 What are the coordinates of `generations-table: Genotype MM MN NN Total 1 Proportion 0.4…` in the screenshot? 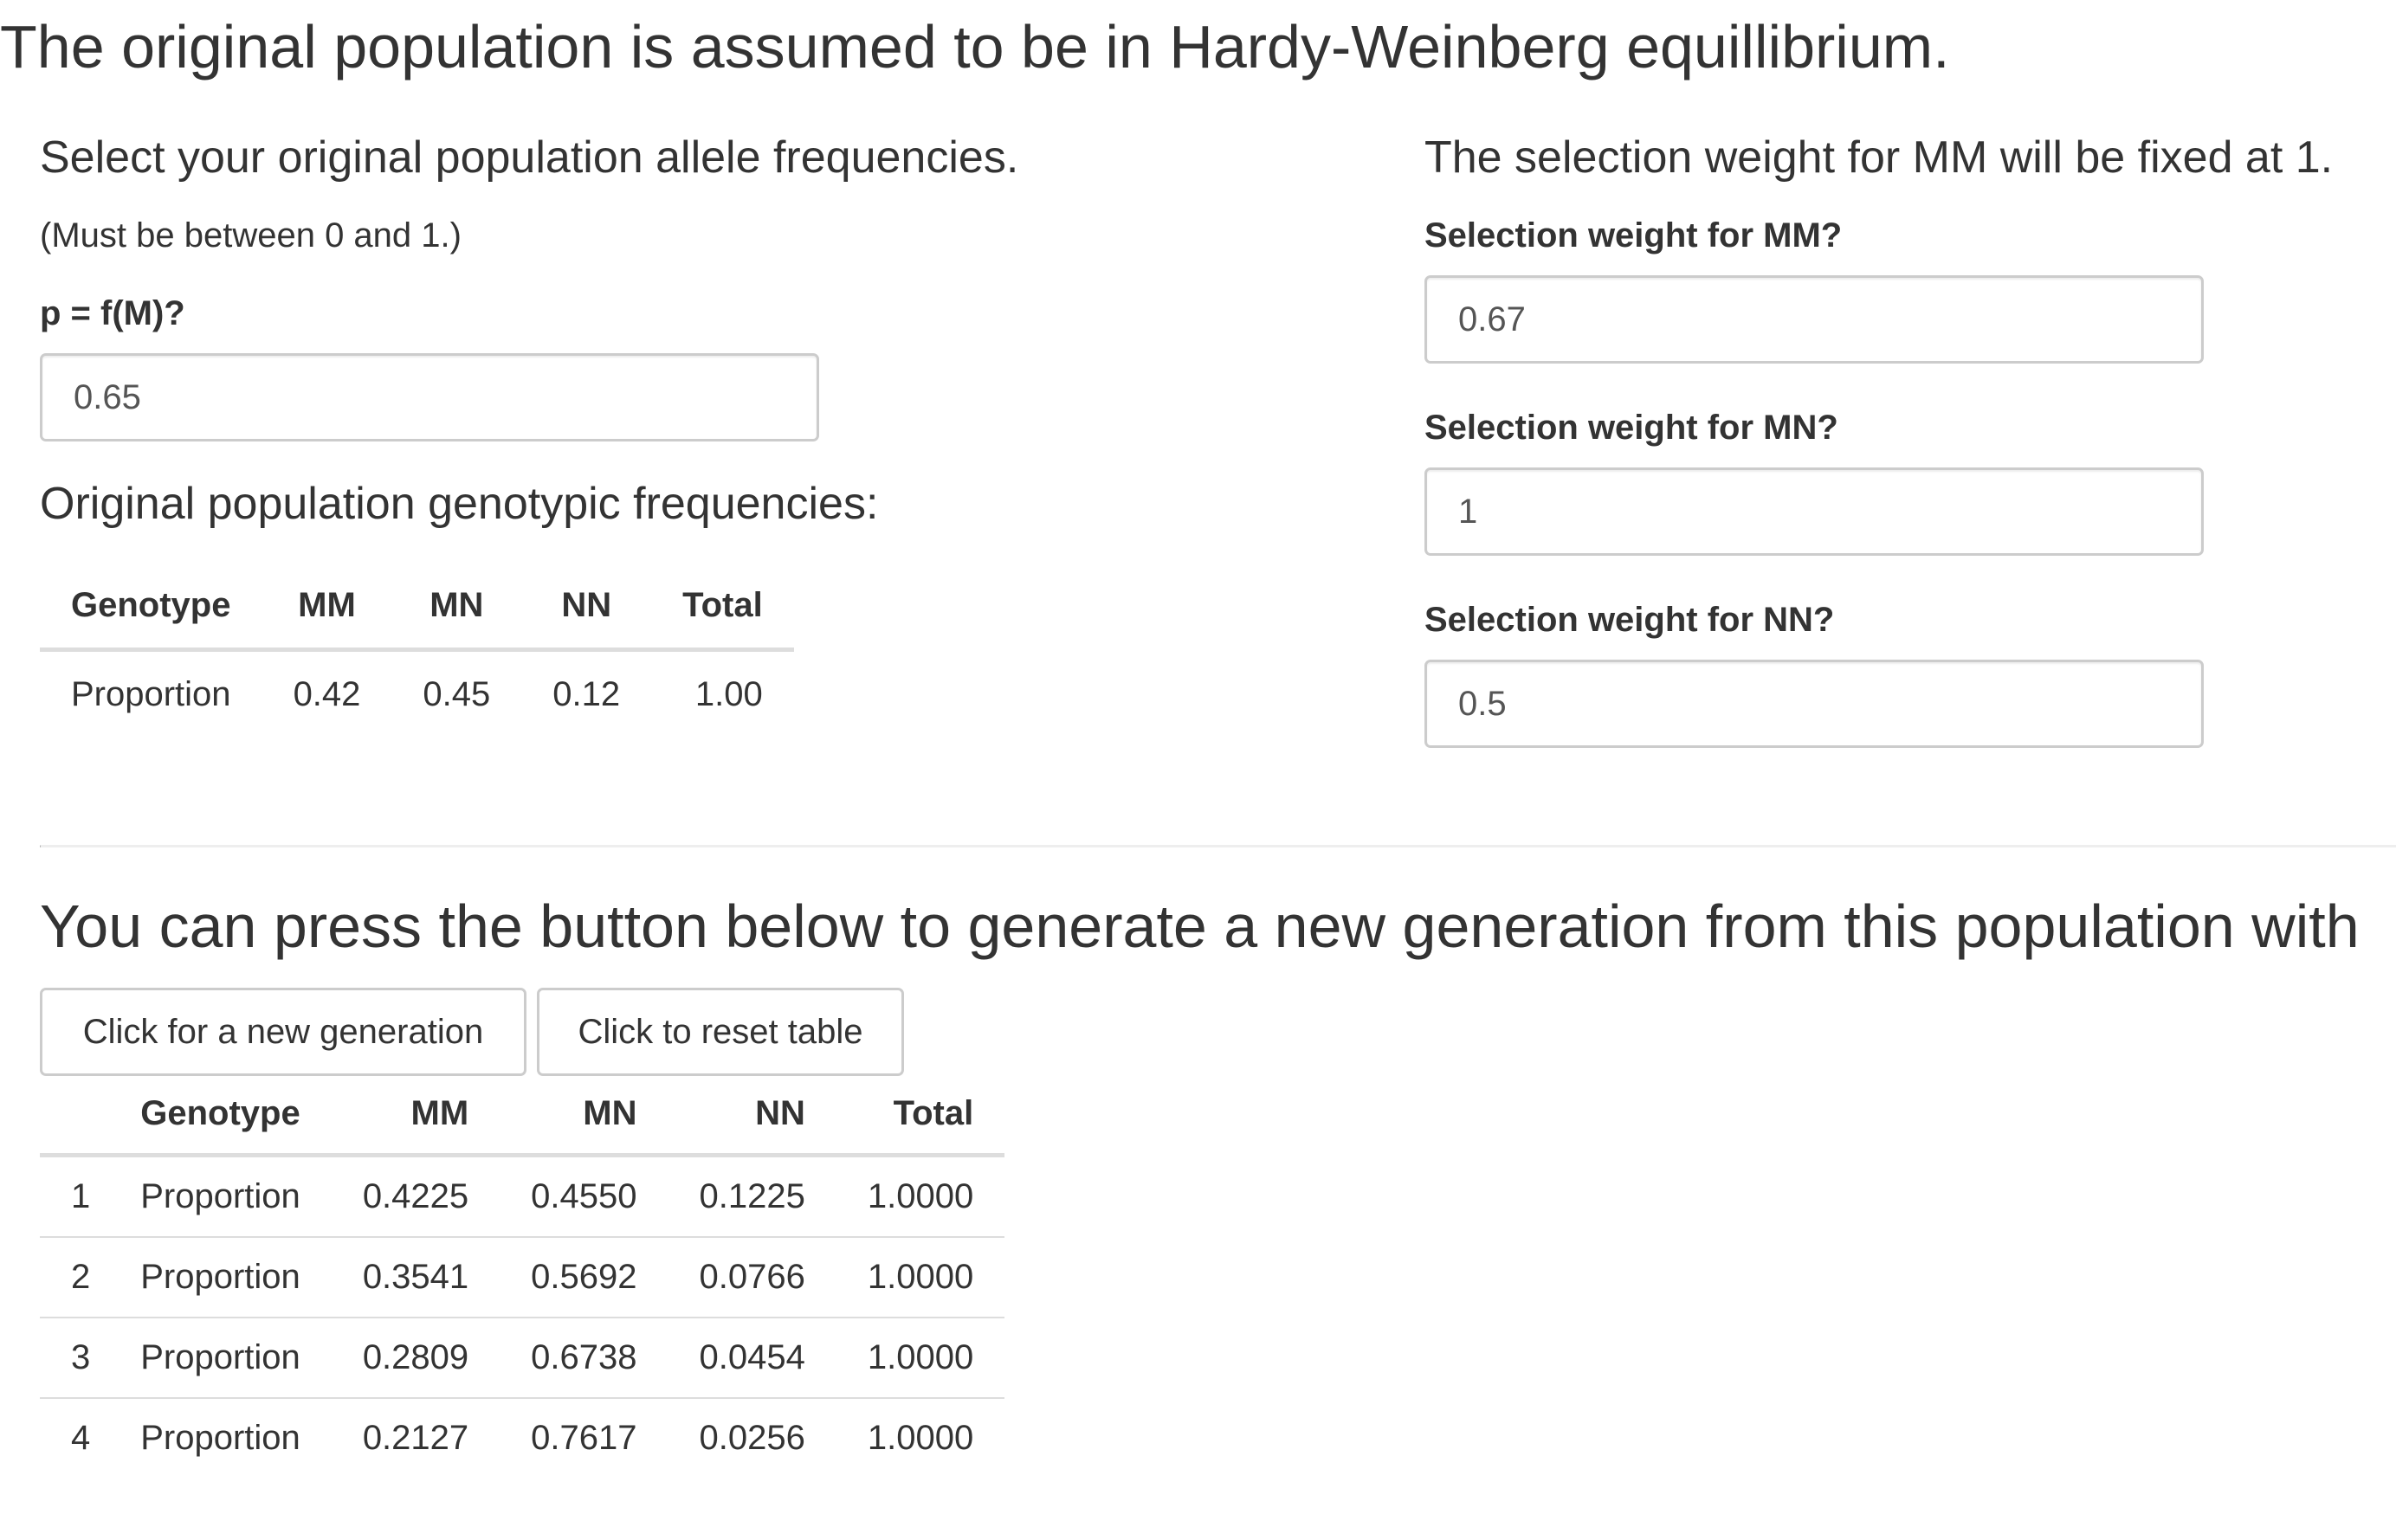 It's located at (522, 1275).